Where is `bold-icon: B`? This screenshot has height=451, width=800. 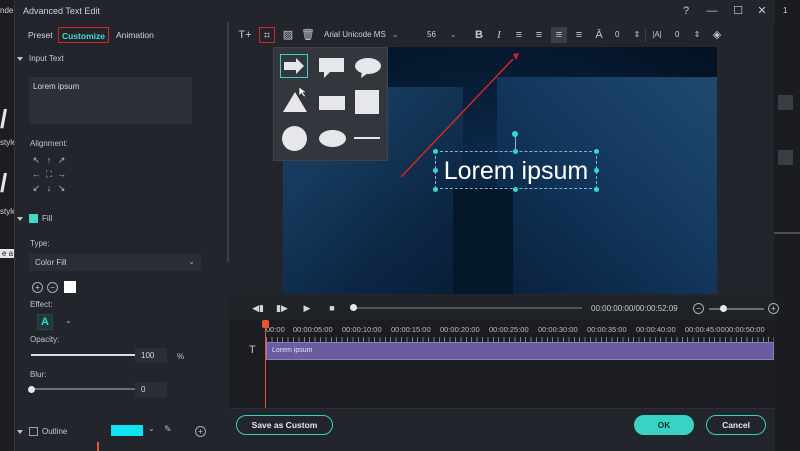 bold-icon: B is located at coordinates (479, 35).